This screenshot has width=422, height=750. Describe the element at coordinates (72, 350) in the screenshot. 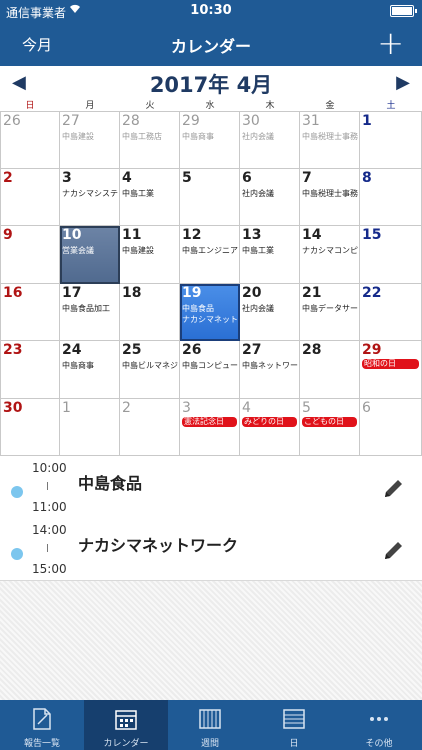

I see `day-number: 24` at that location.